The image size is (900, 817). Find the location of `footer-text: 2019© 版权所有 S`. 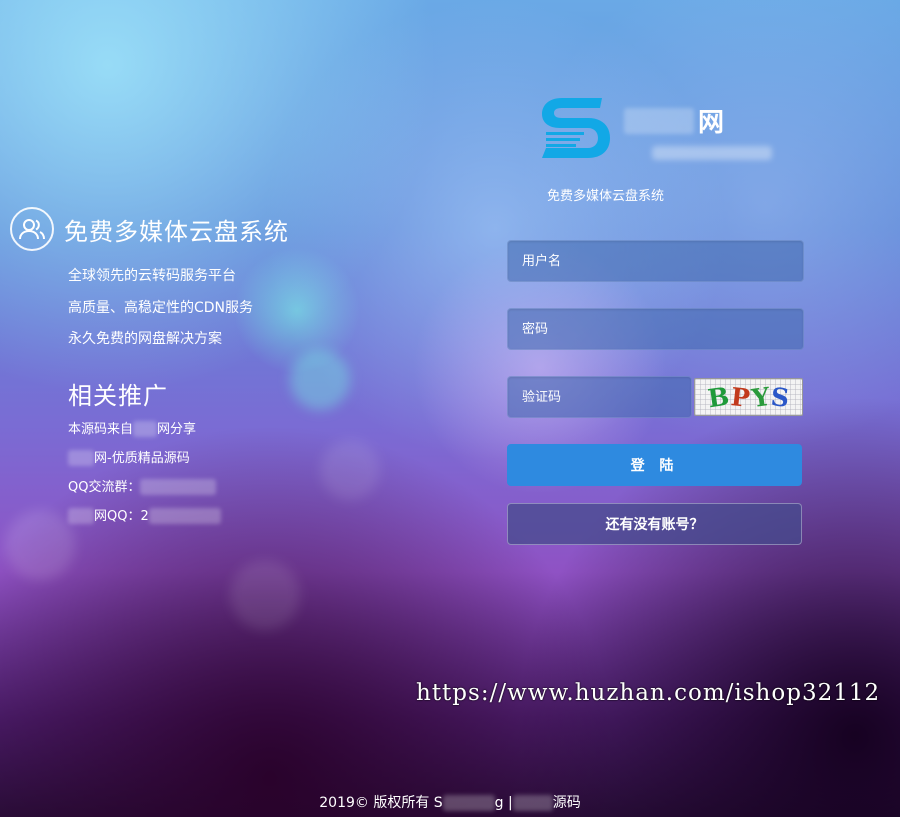

footer-text: 2019© 版权所有 S is located at coordinates (381, 803).